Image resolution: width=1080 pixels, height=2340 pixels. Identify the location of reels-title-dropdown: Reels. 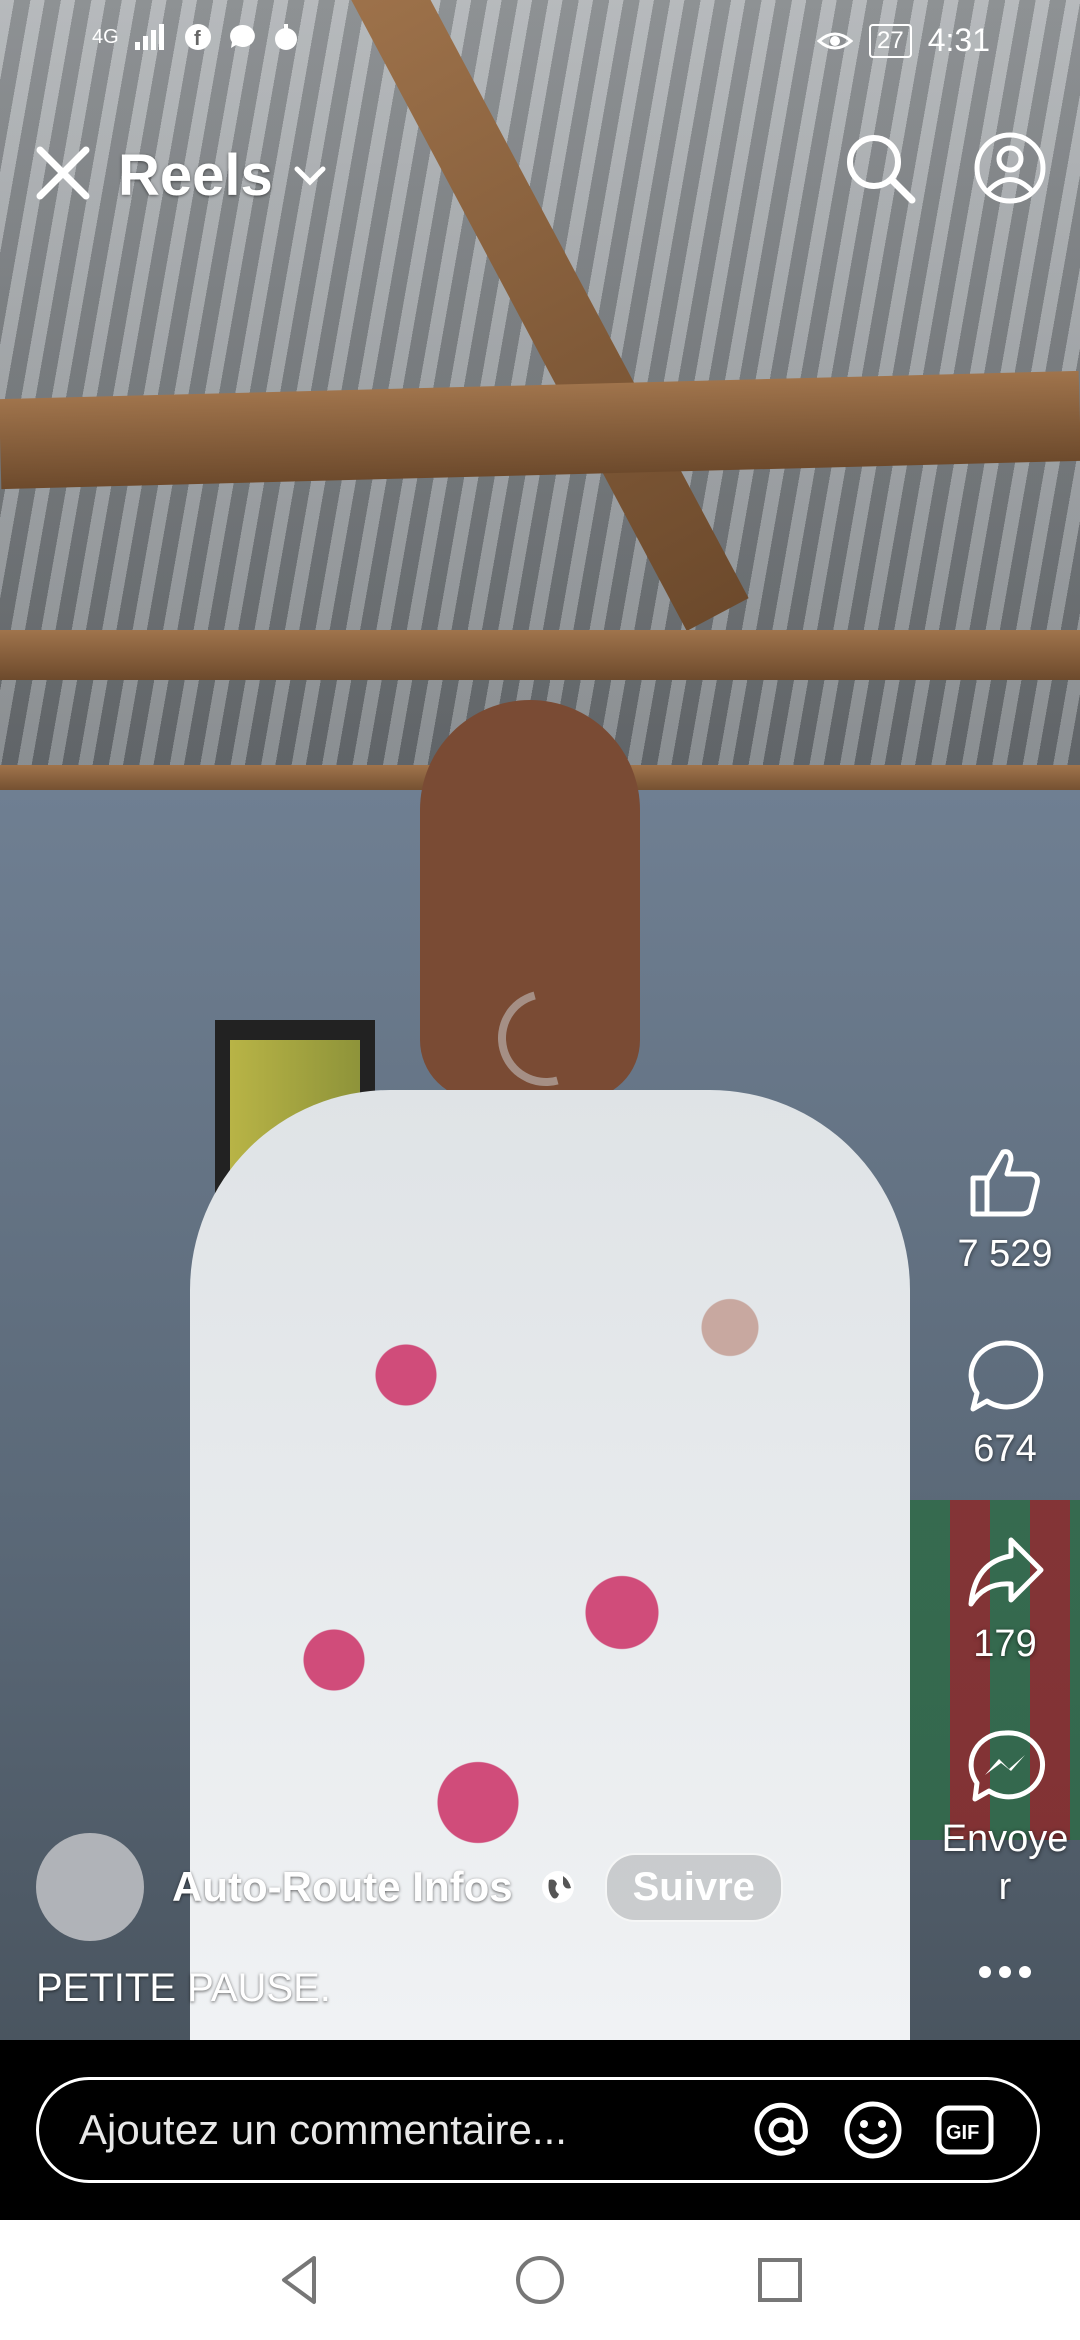
(222, 175).